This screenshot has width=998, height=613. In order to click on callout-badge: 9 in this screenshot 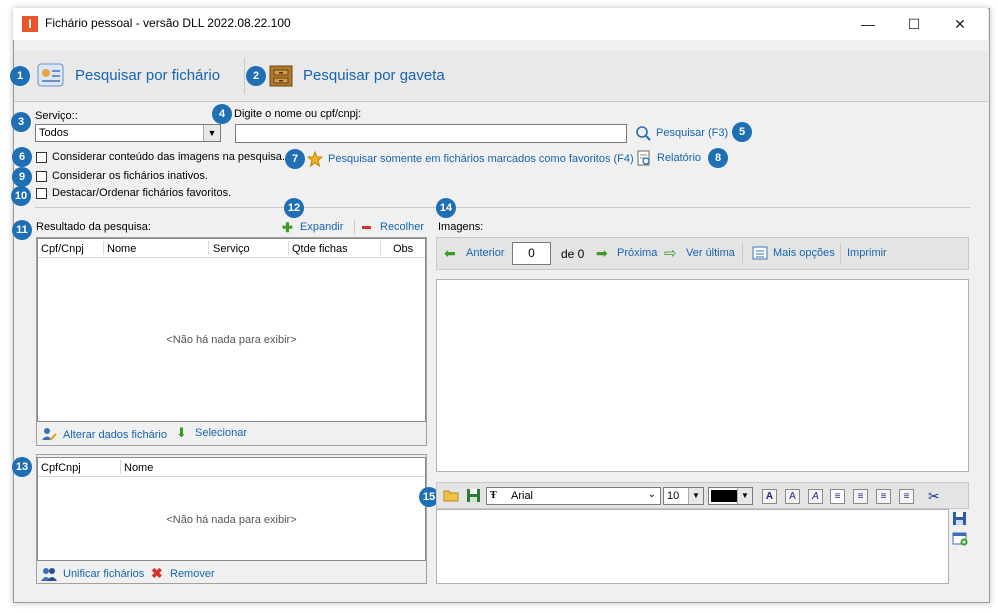, I will do `click(22, 177)`.